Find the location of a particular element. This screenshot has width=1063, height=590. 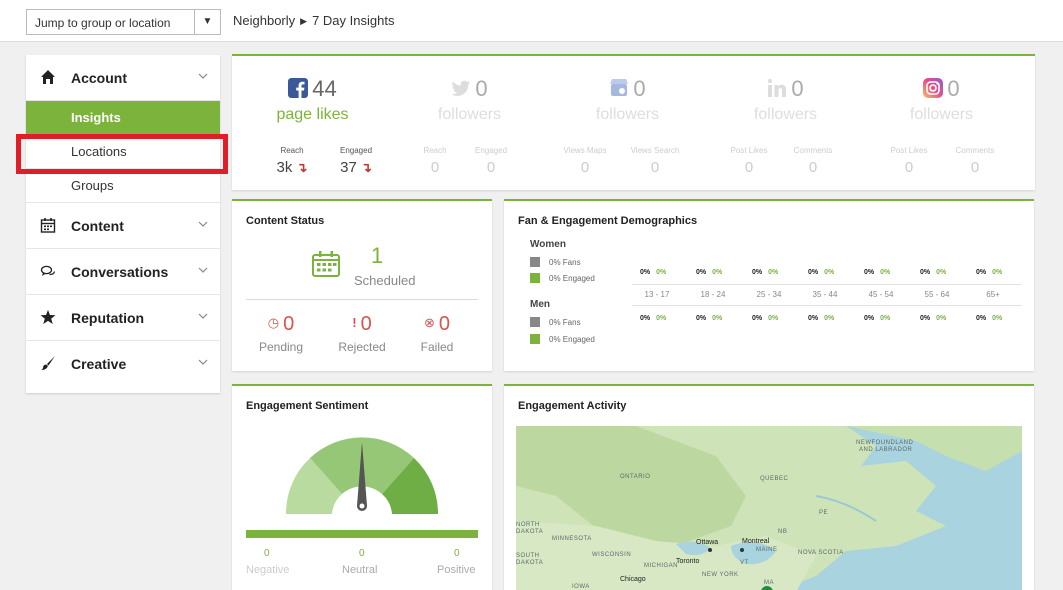

women-label: Women is located at coordinates (548, 244).